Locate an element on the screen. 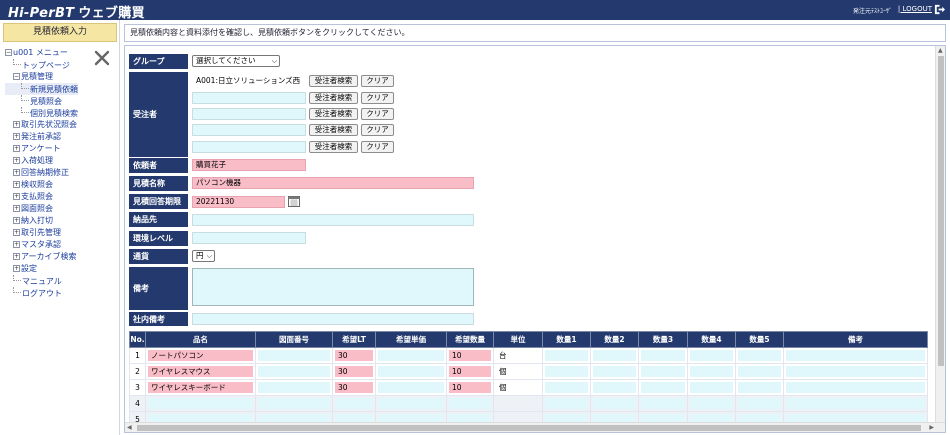  menu-item: + 支払照会 is located at coordinates (41, 197).